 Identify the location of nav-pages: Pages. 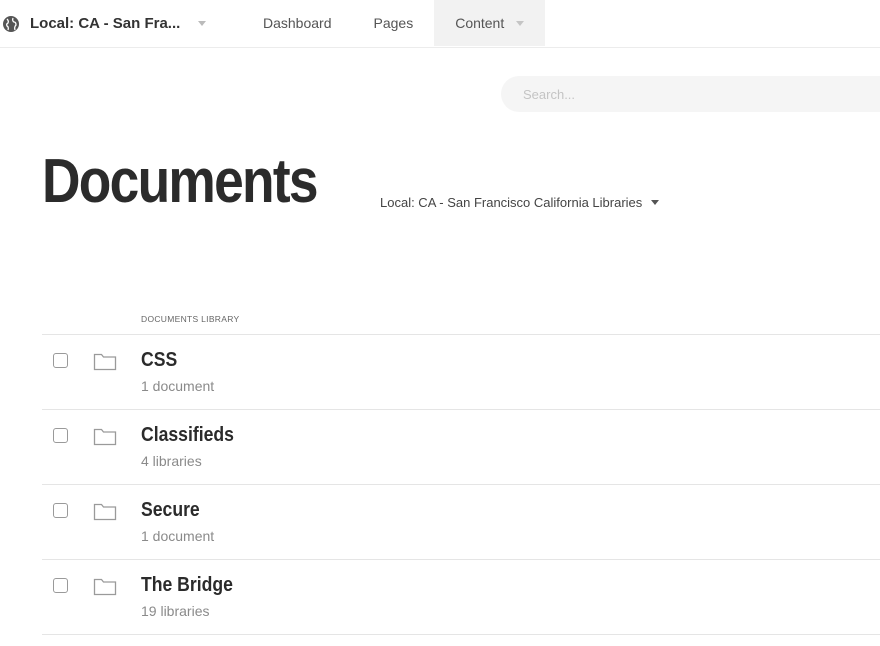
(394, 23).